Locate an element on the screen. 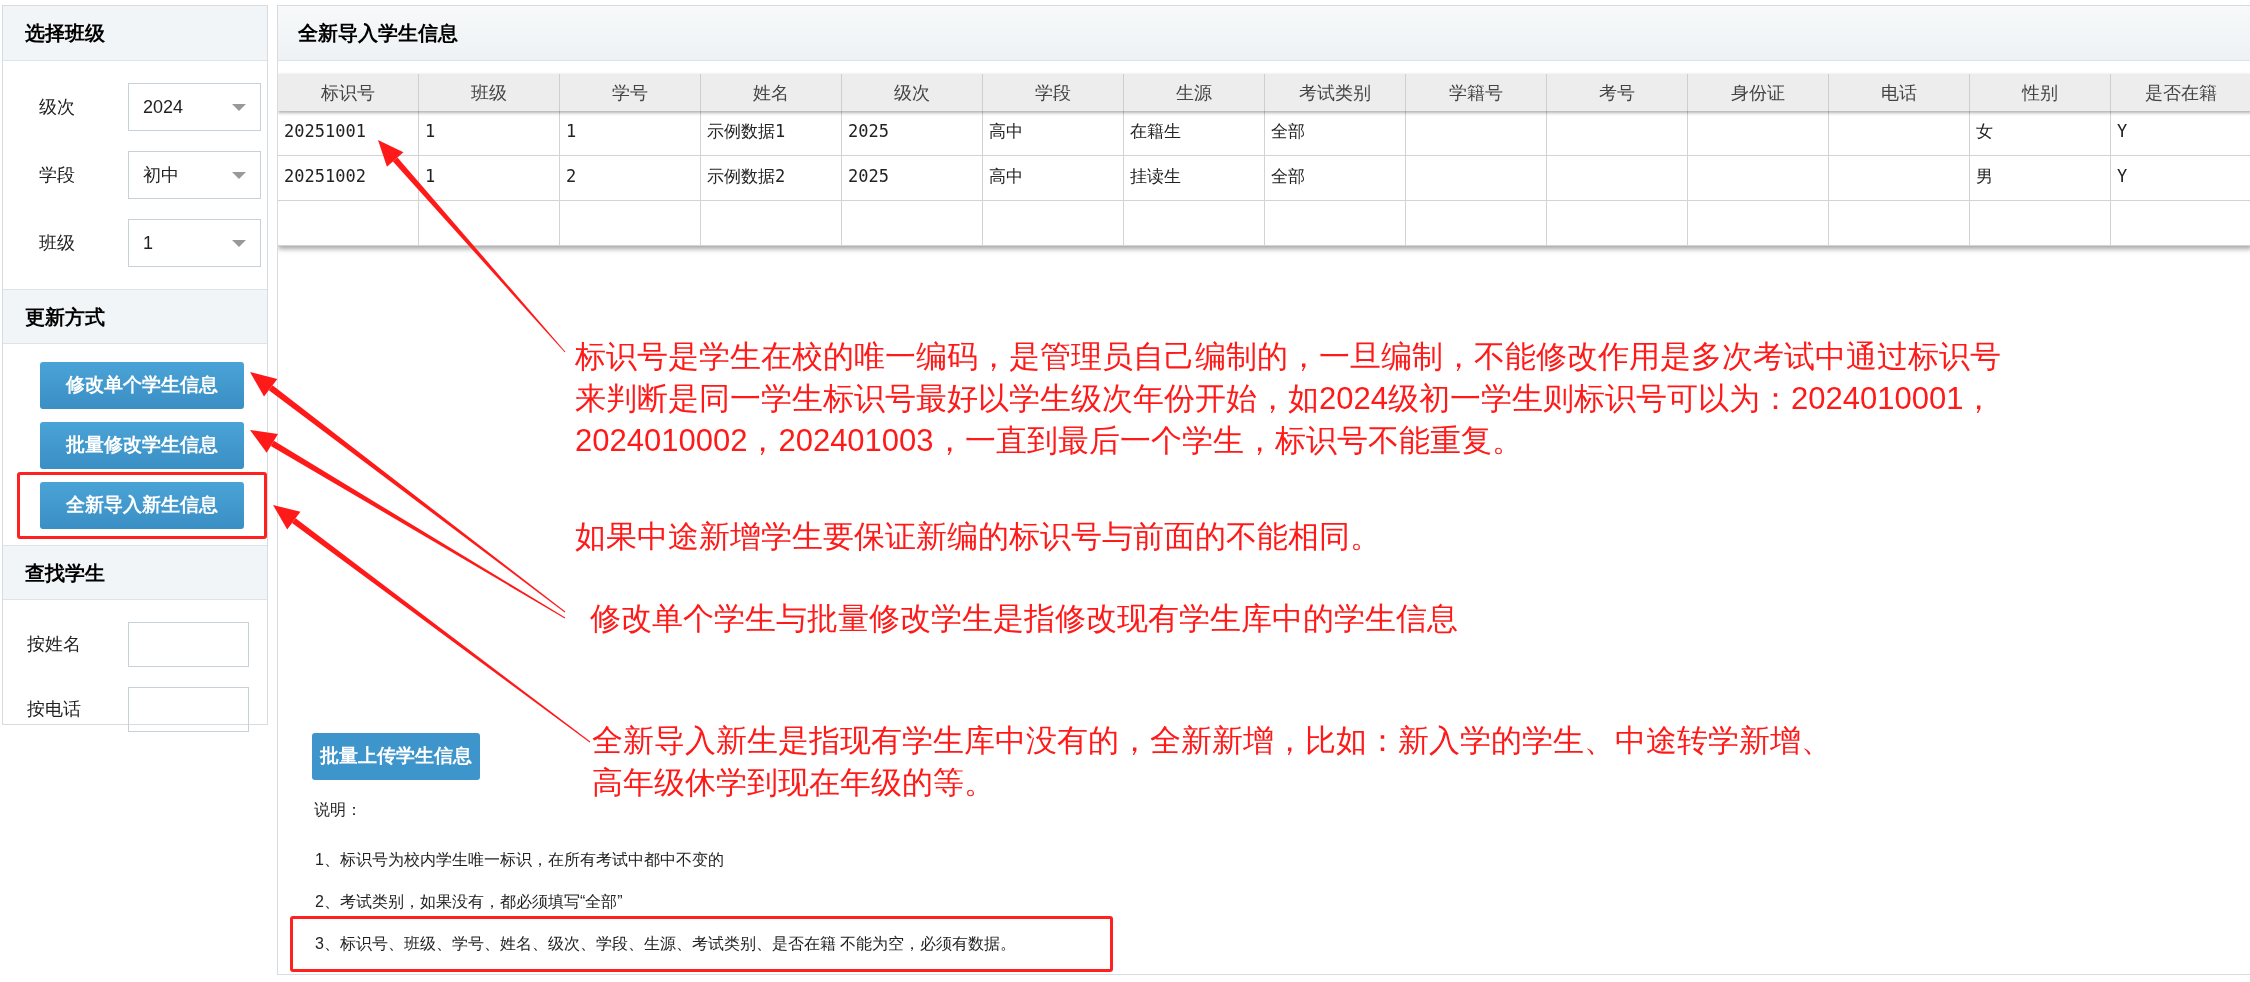  field-label: 按姓名 is located at coordinates (54, 644).